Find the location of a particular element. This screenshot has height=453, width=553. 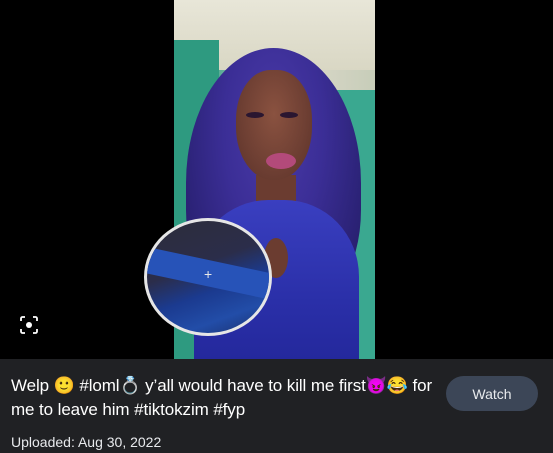

lens-search-icon is located at coordinates (29, 325).